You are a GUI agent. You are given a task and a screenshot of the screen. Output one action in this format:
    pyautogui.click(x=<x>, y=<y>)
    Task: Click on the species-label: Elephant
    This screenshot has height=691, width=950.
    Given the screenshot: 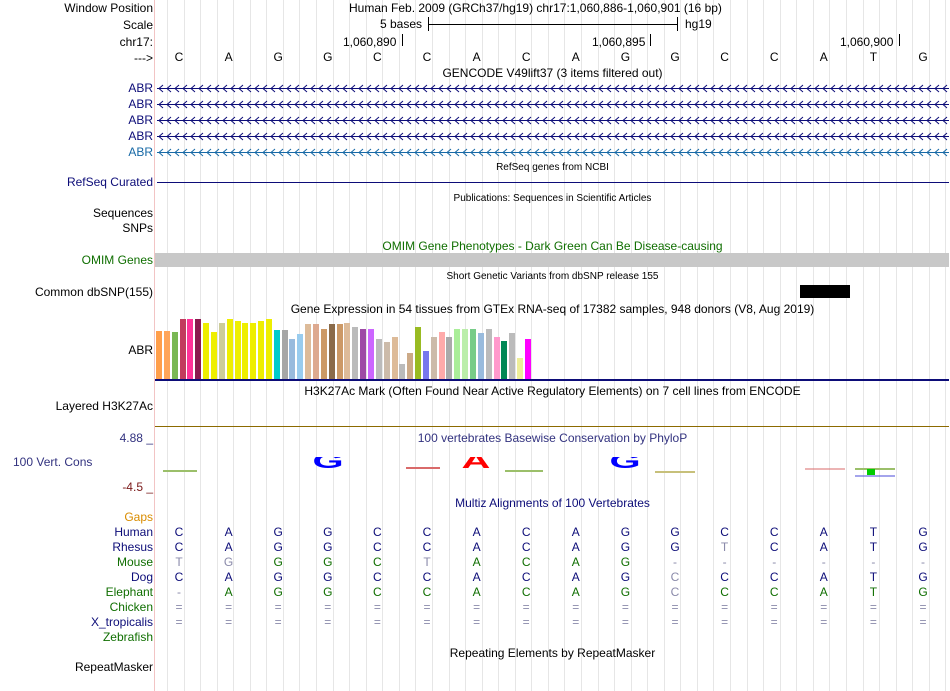 What is the action you would take?
    pyautogui.click(x=129, y=592)
    